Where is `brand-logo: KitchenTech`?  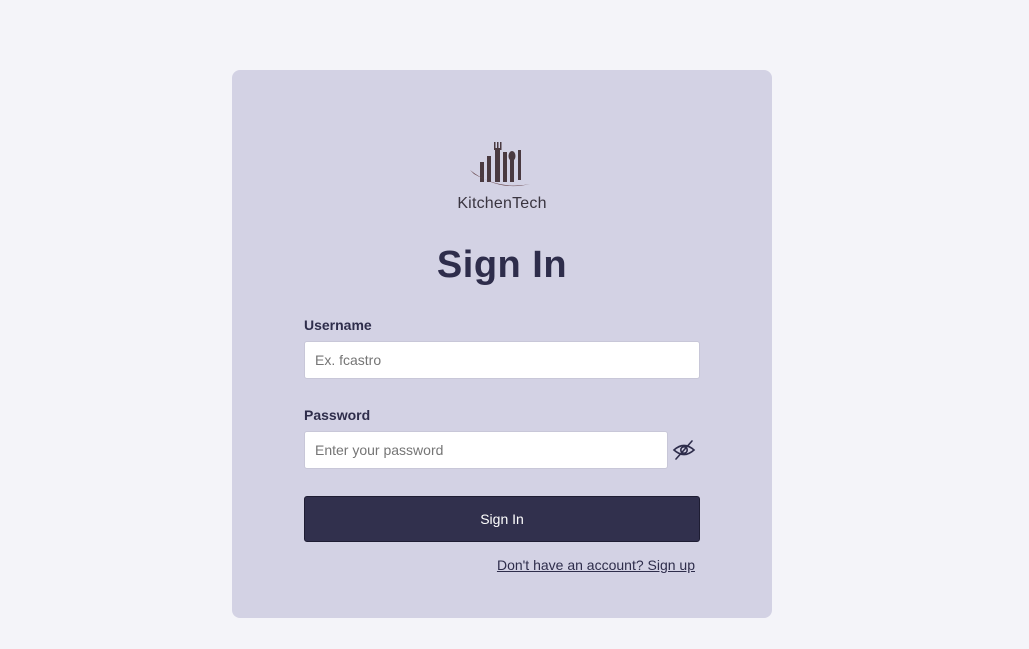 brand-logo: KitchenTech is located at coordinates (502, 177).